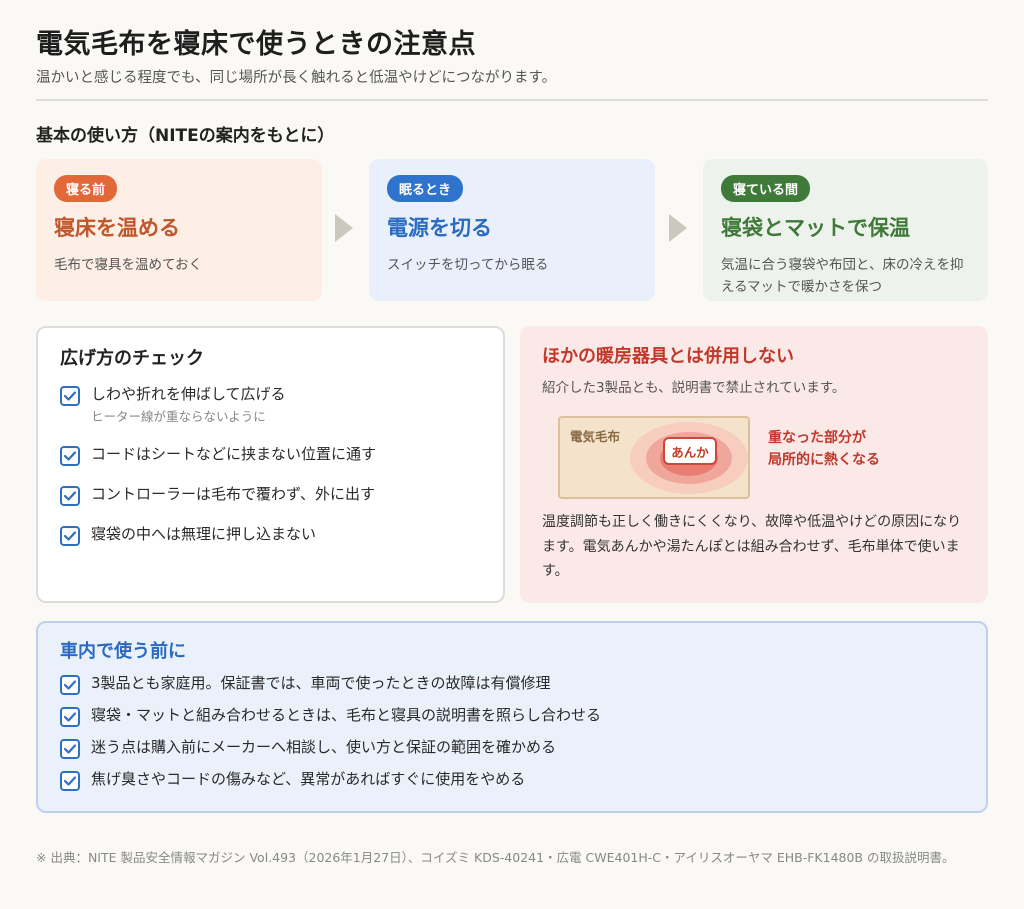 The image size is (1024, 909). I want to click on check-item: 寝袋・マットと組み合わせるときは、毛布と寝具の説明書を照らし合わせる, so click(512, 716).